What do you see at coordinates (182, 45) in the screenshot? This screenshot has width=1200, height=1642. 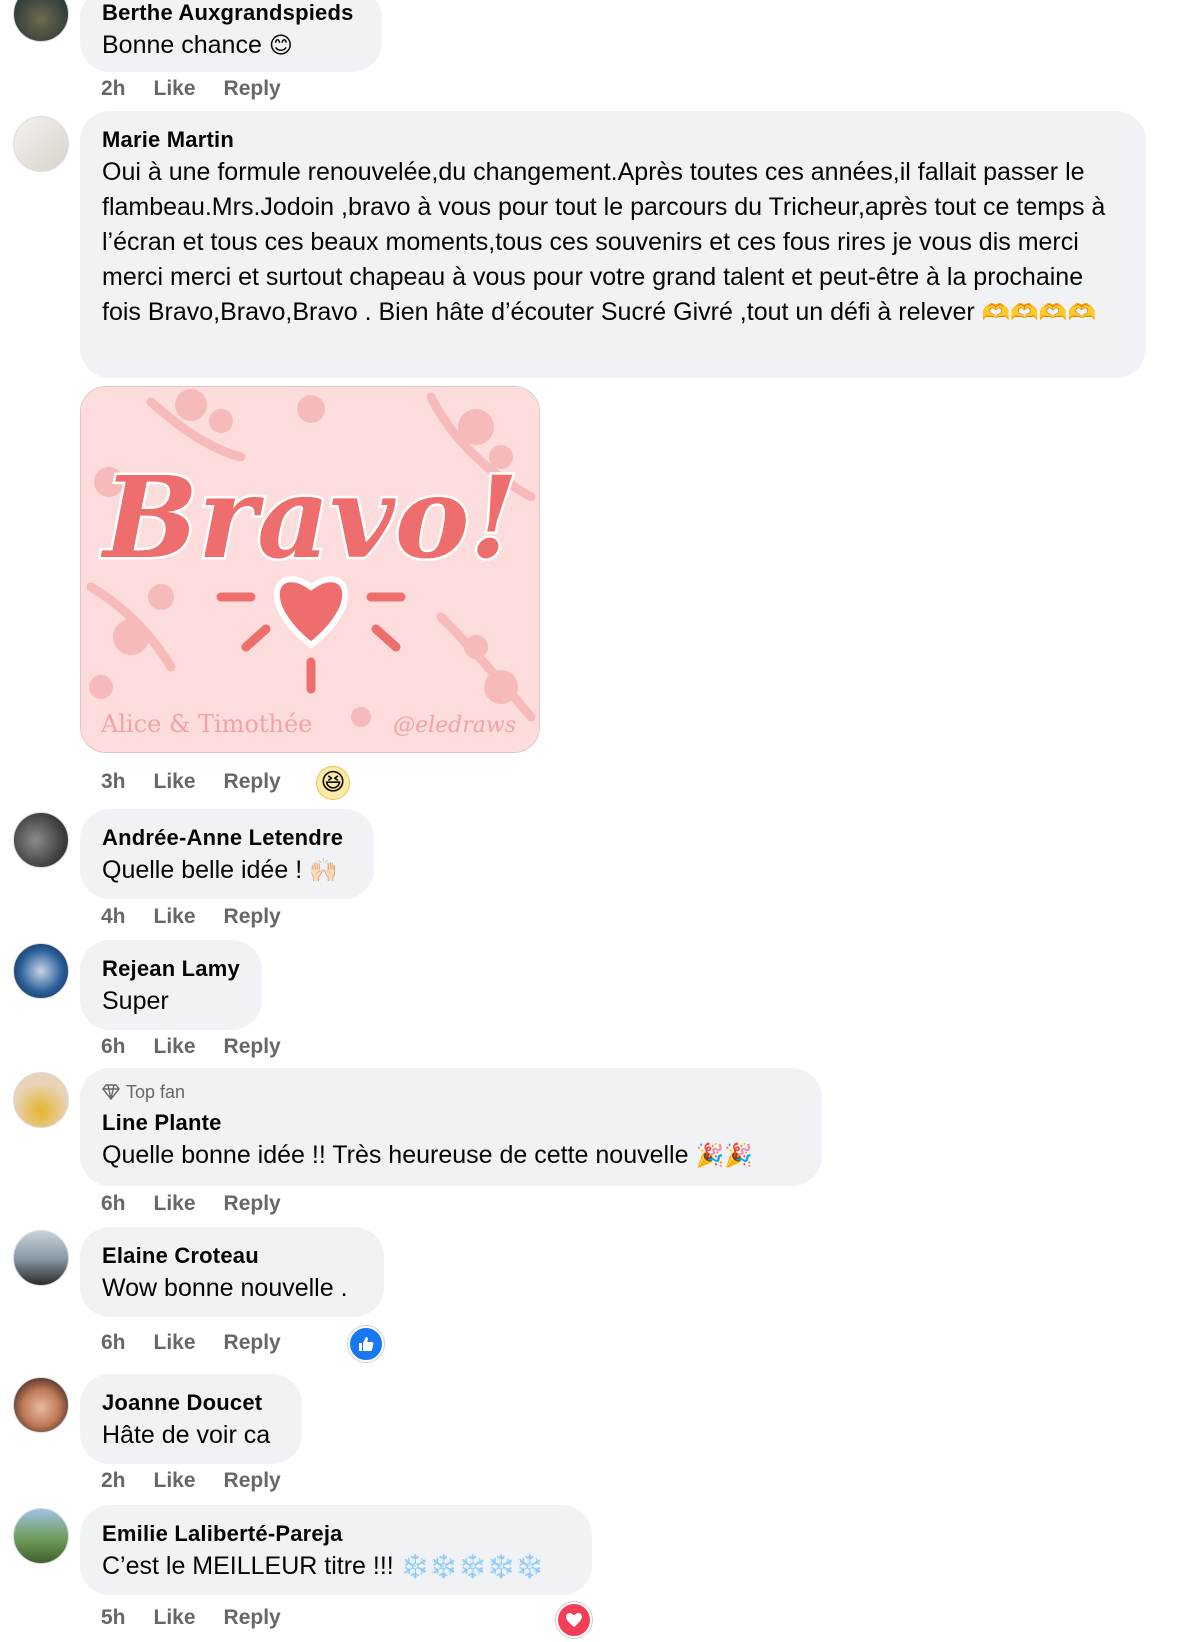 I see `comment-text: Bonne chance` at bounding box center [182, 45].